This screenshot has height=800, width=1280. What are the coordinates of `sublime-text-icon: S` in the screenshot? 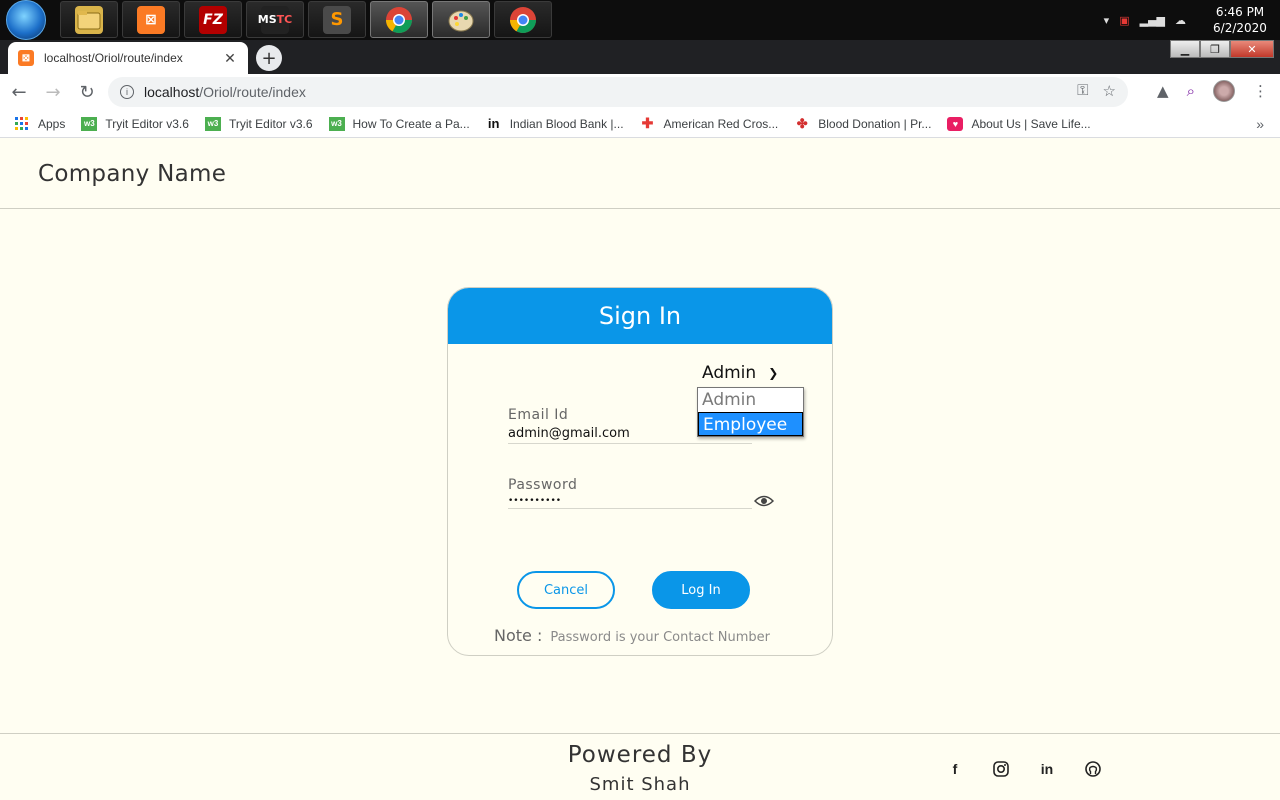 It's located at (337, 19).